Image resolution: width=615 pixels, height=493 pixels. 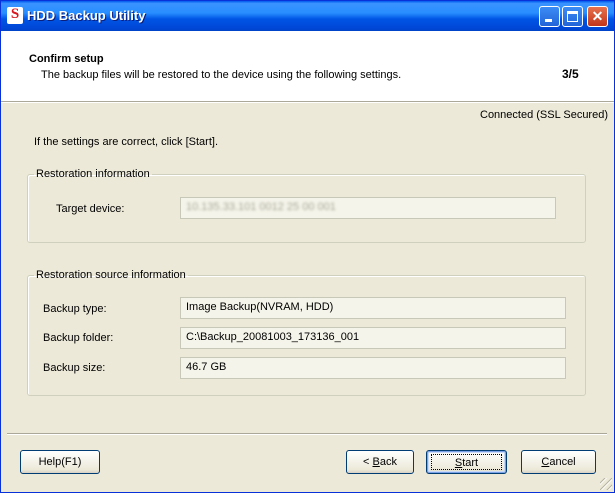 What do you see at coordinates (261, 207) in the screenshot?
I see `target-device-value: 10.135.33.101 0012 25 00 001` at bounding box center [261, 207].